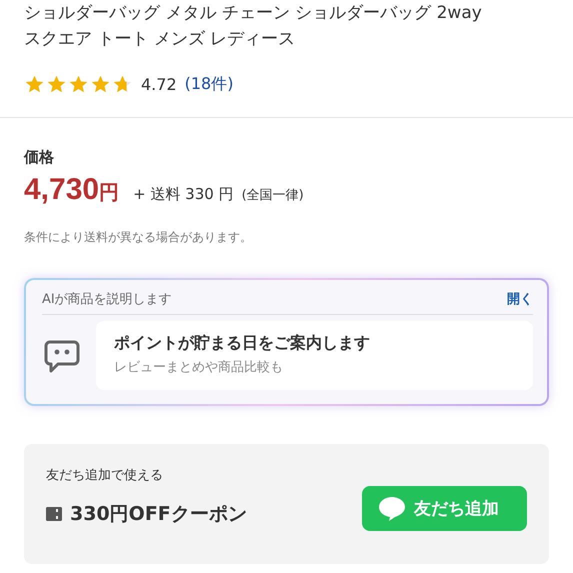  I want to click on coupon-caption: 友だち追加で使える, so click(105, 475).